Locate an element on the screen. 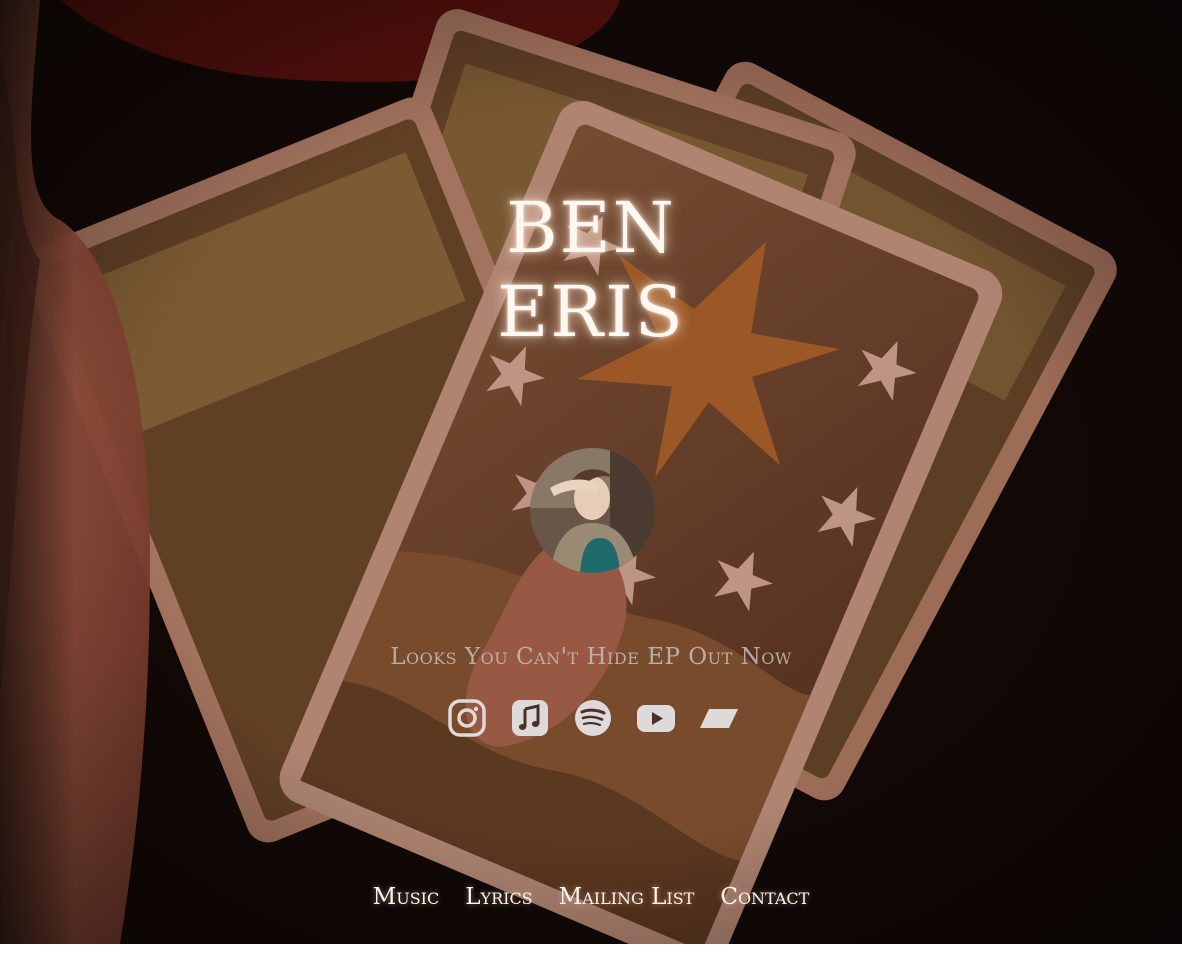 The image size is (1182, 956). social-links is located at coordinates (593, 719).